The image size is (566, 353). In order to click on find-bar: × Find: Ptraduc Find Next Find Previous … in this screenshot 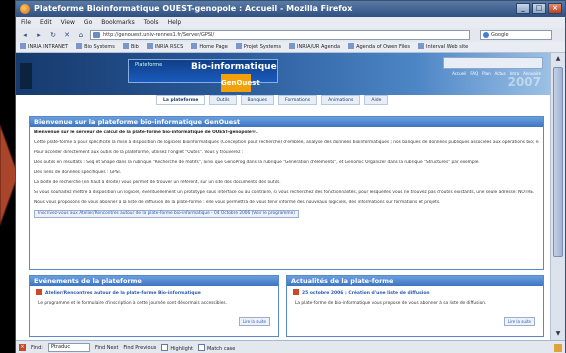, I will do `click(290, 346)`.